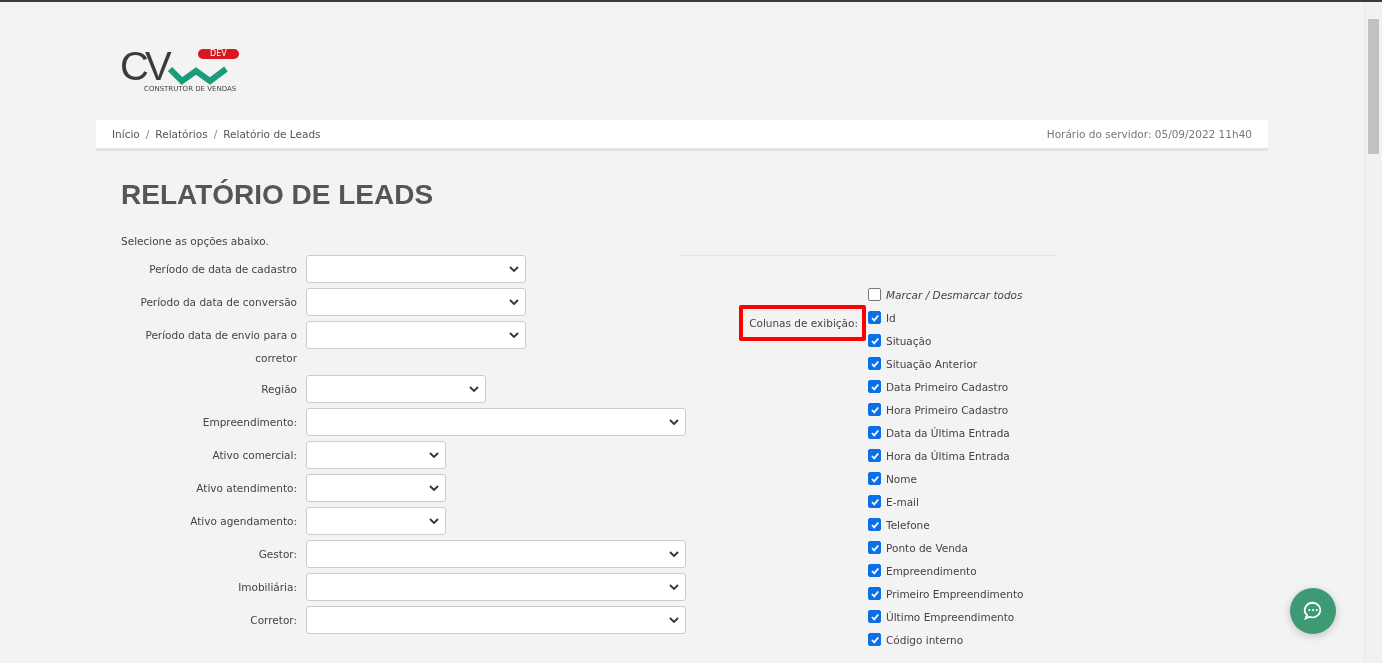 Image resolution: width=1382 pixels, height=663 pixels. What do you see at coordinates (267, 587) in the screenshot?
I see `filter-label: Imobiliária:` at bounding box center [267, 587].